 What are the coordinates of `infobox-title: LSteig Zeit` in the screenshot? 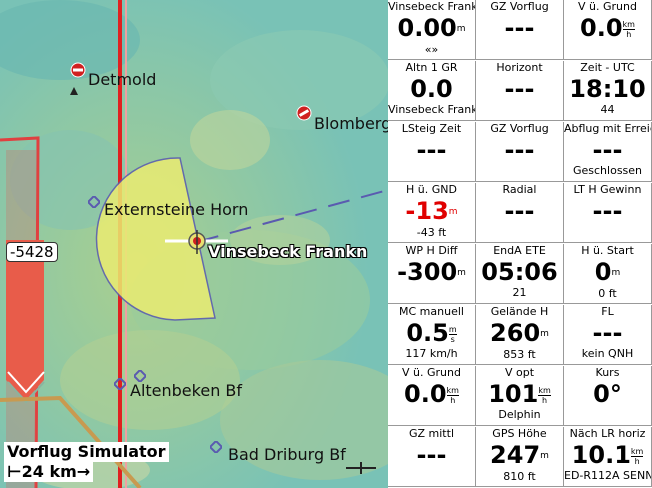 It's located at (431, 128).